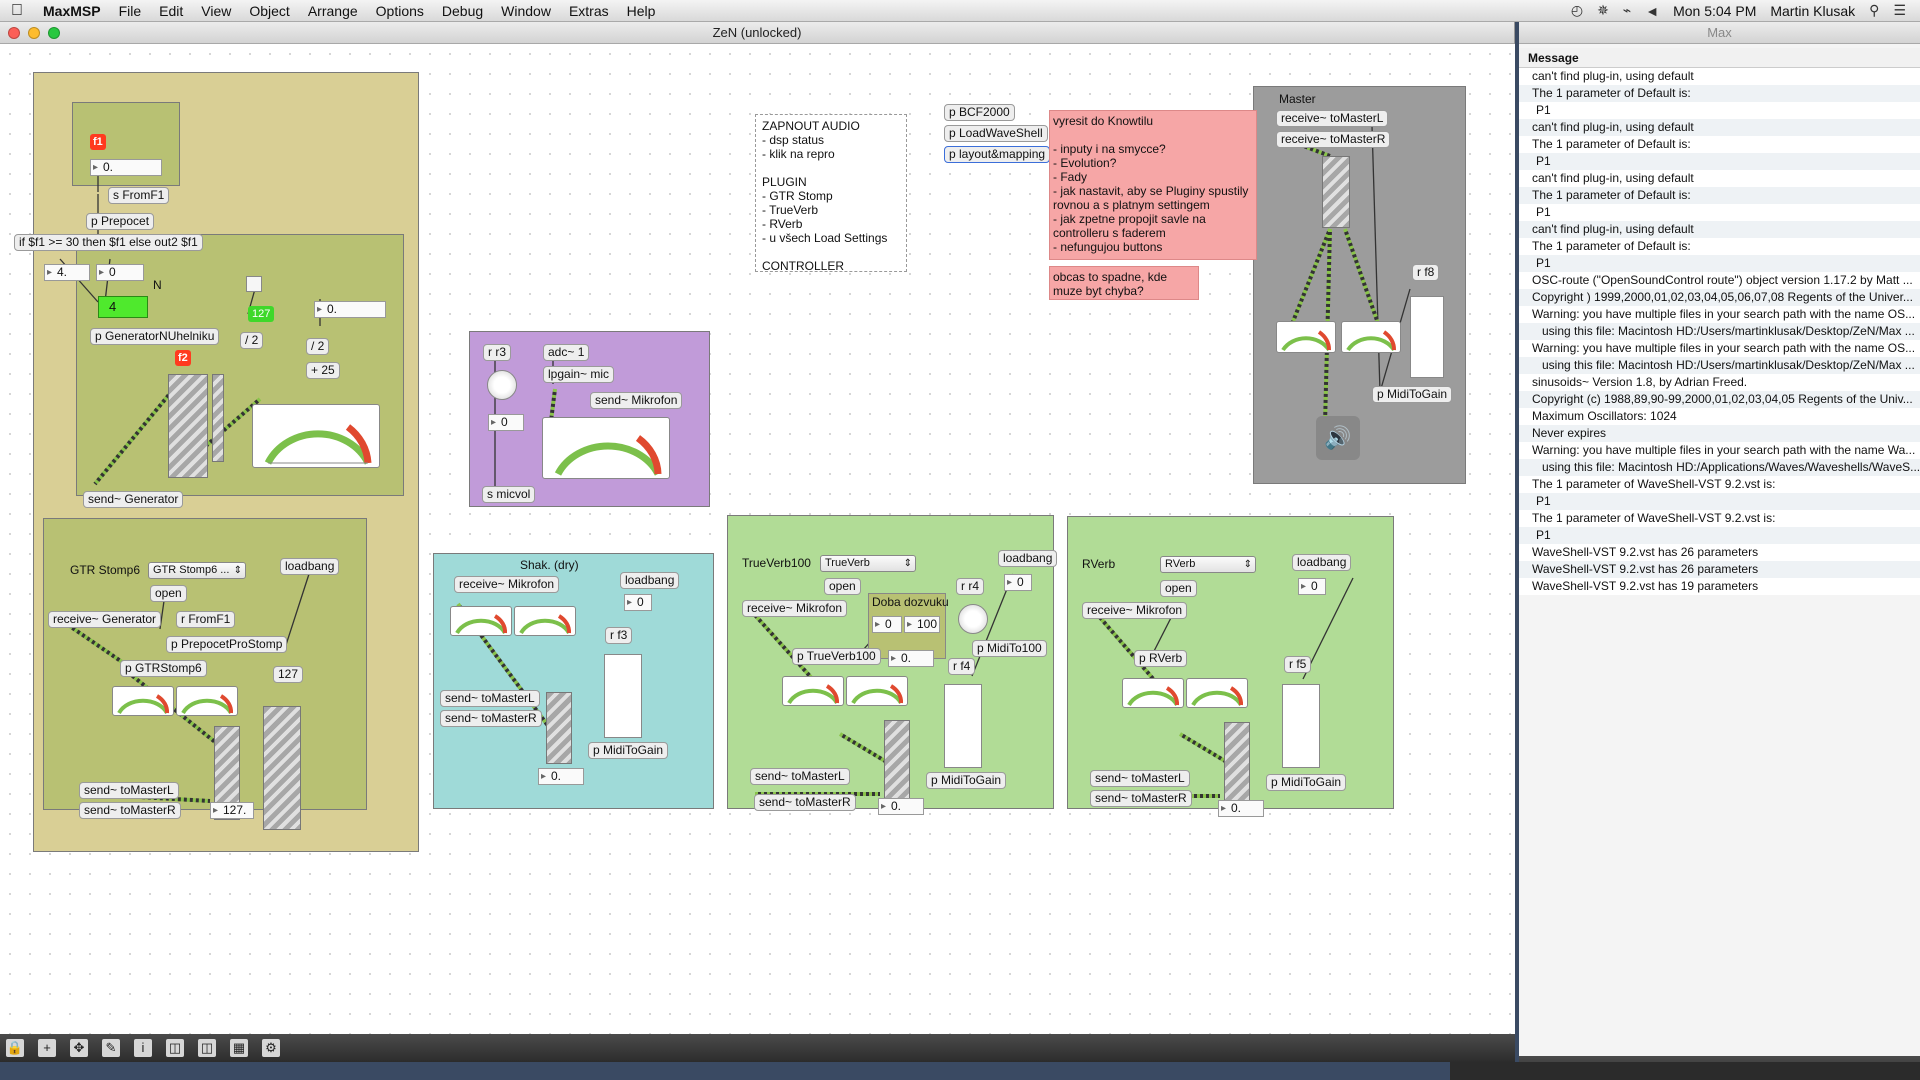  What do you see at coordinates (350, 309) in the screenshot?
I see `float-number-box: 0.` at bounding box center [350, 309].